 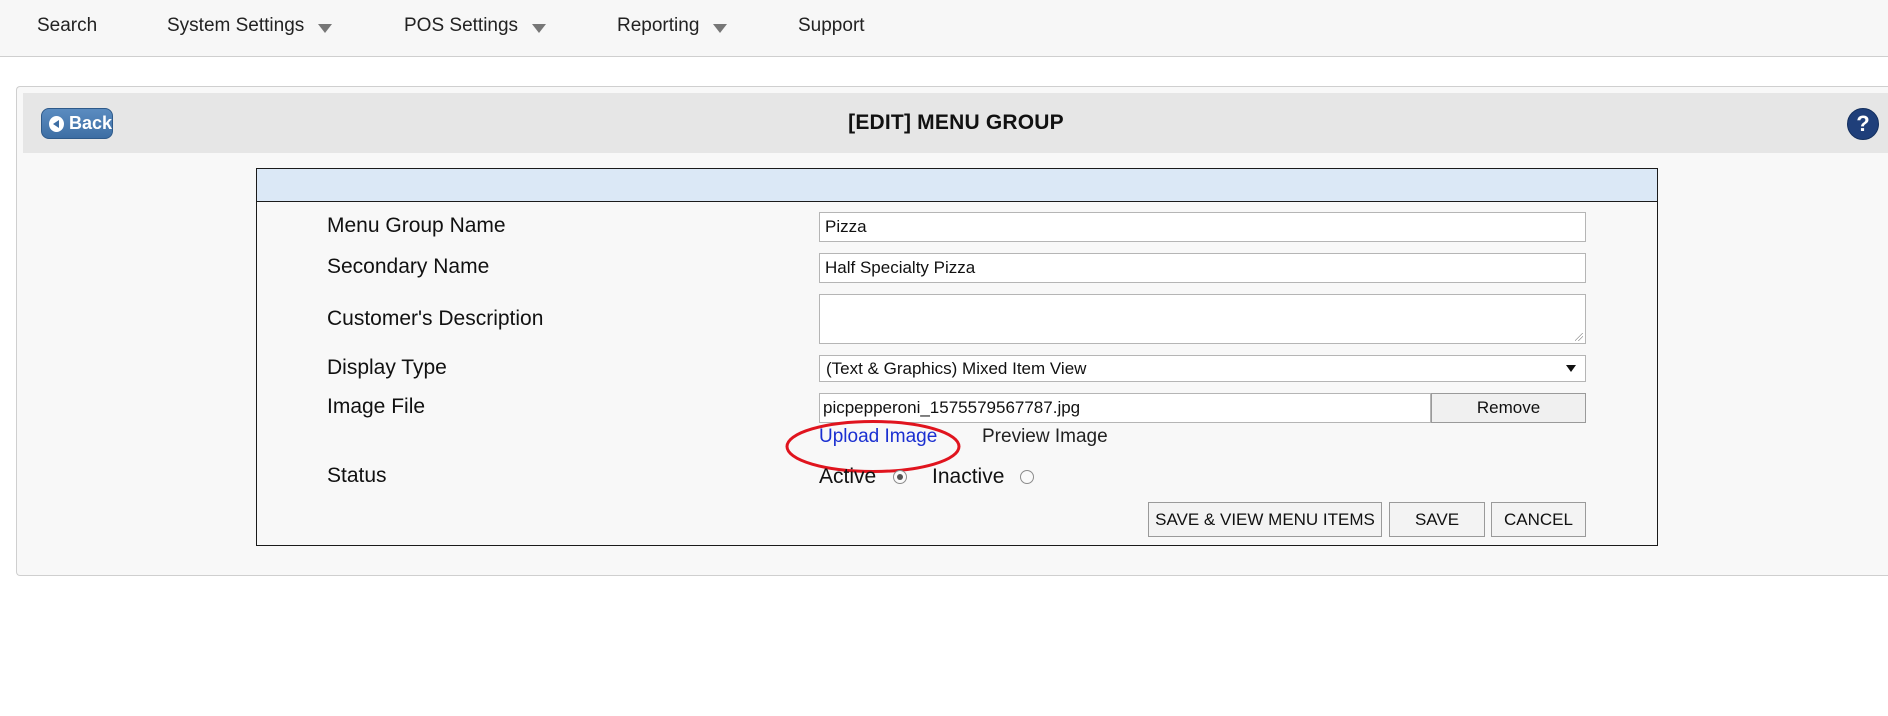 I want to click on dropdown-arrow-icon, so click(x=1571, y=368).